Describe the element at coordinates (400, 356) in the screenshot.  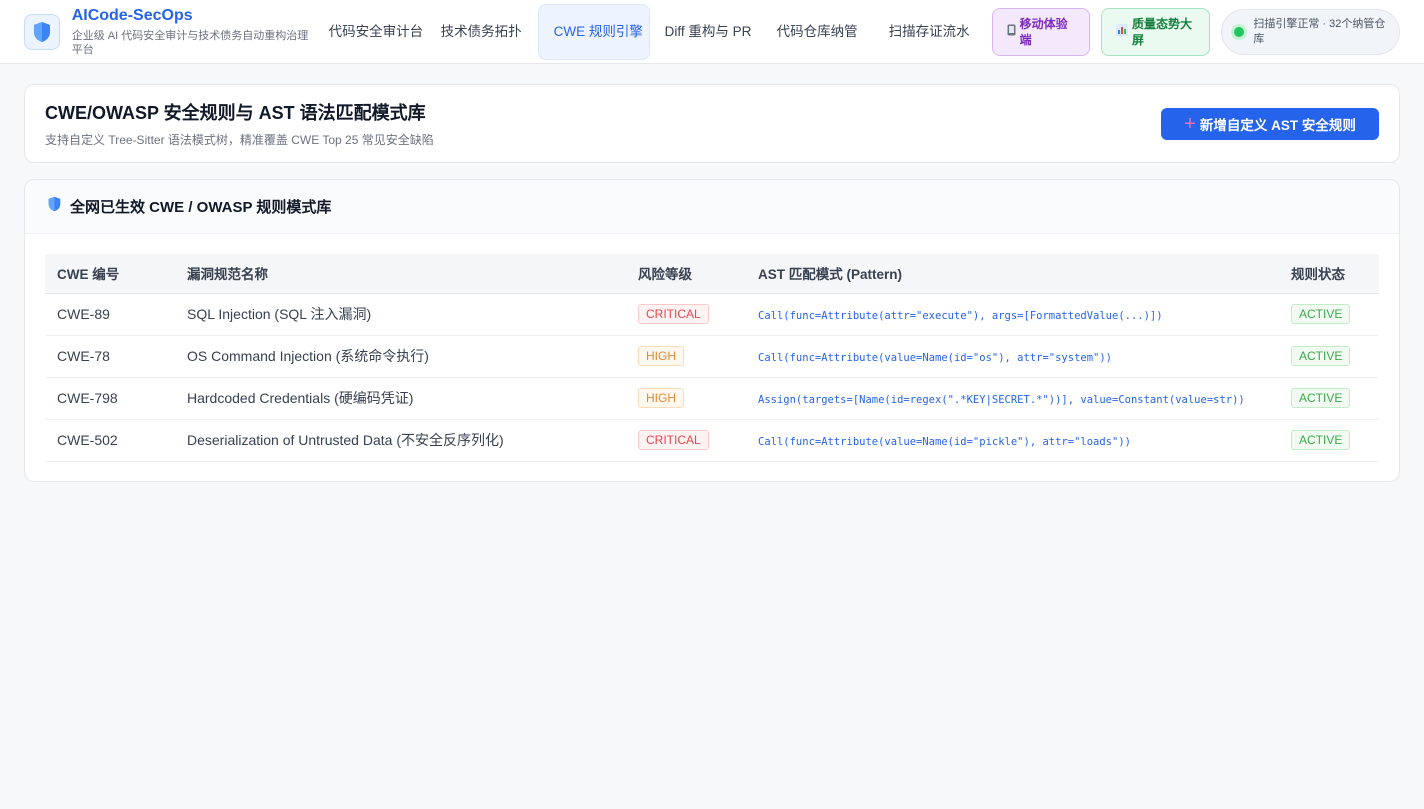
I see `rule-name-cell: OS Command Injection (系统命令执行)` at that location.